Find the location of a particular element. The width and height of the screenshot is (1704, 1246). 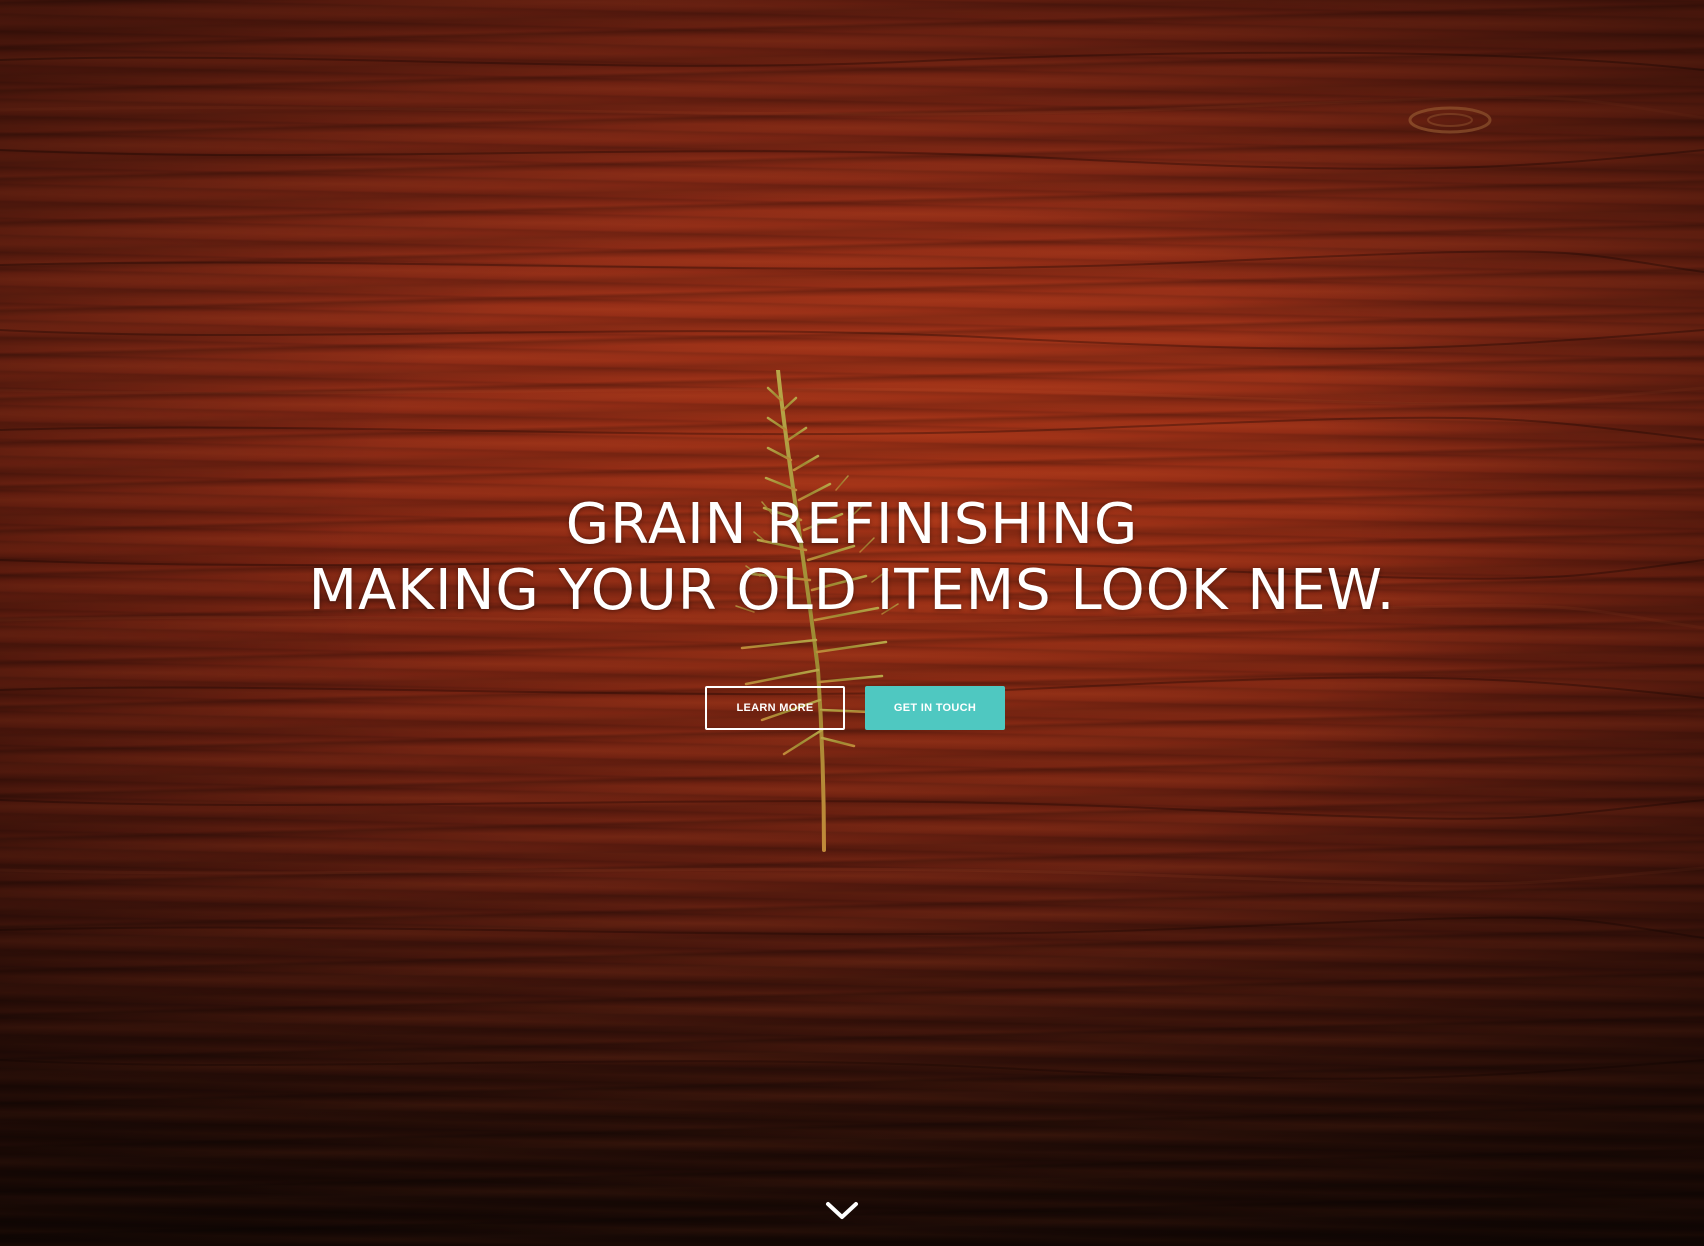

scroll-down-button is located at coordinates (842, 1211).